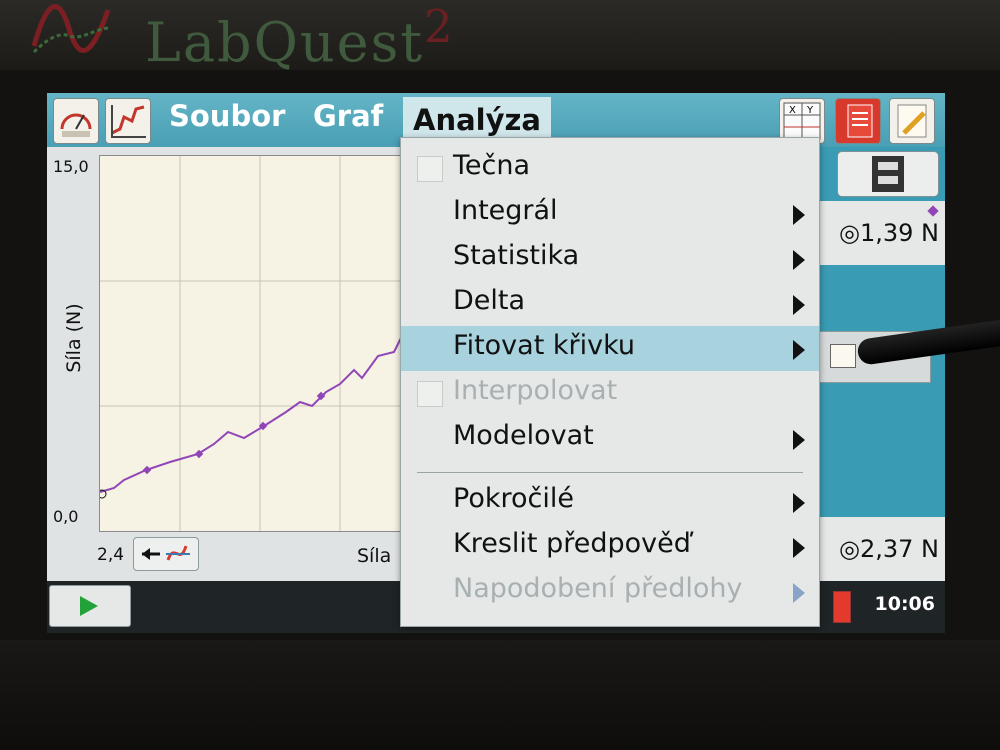 This screenshot has width=1000, height=750. I want to click on menu-item-delta: Delta, so click(610, 303).